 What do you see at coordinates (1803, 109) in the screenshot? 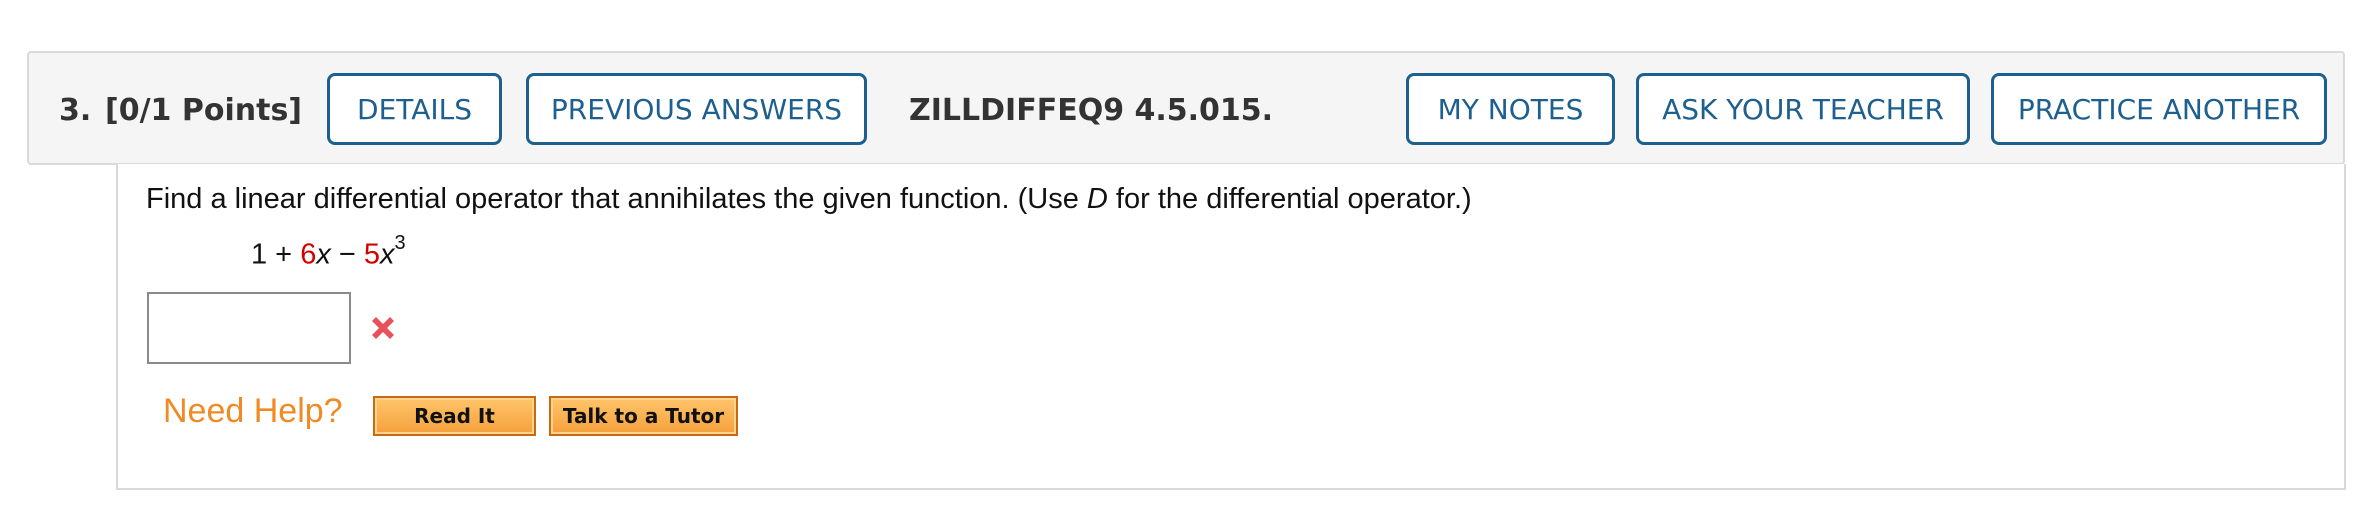
I see `ask-your-teacher-button: ASK YOUR TEACHER` at bounding box center [1803, 109].